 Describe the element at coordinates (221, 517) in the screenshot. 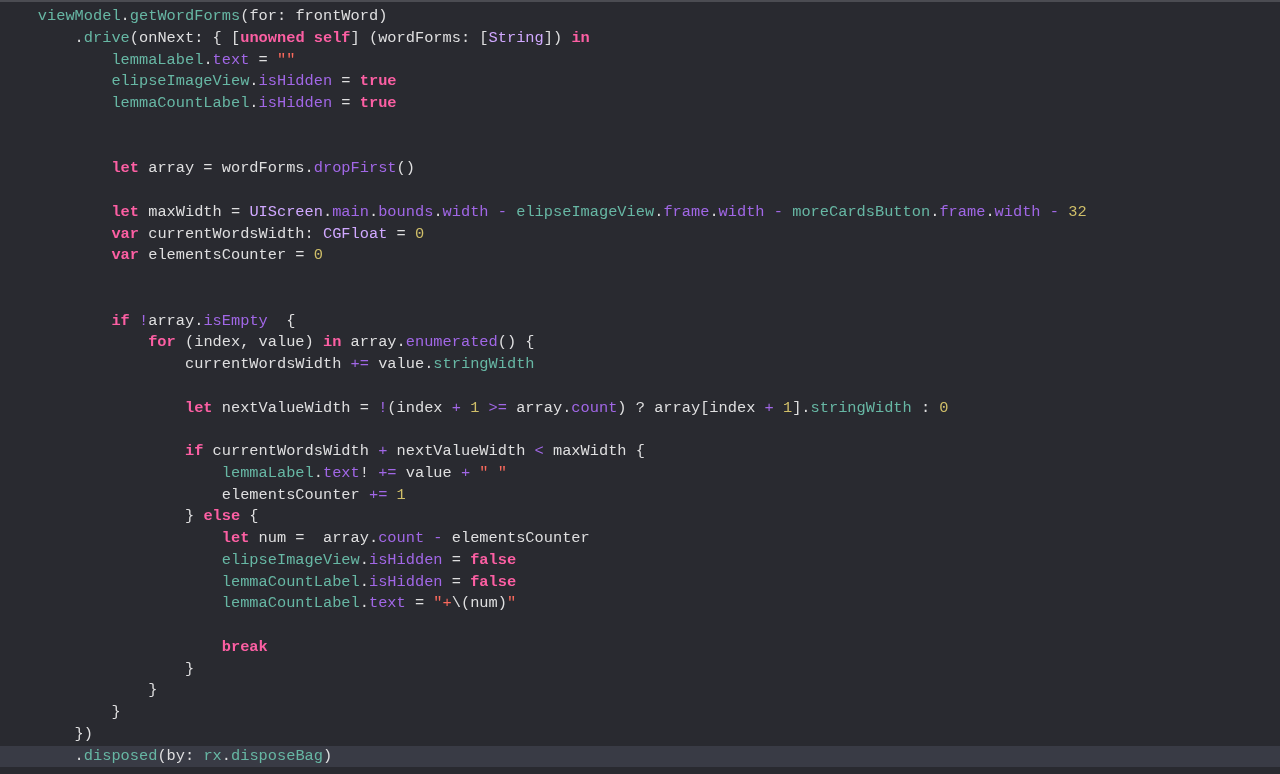

I see `code-line: } else {` at that location.